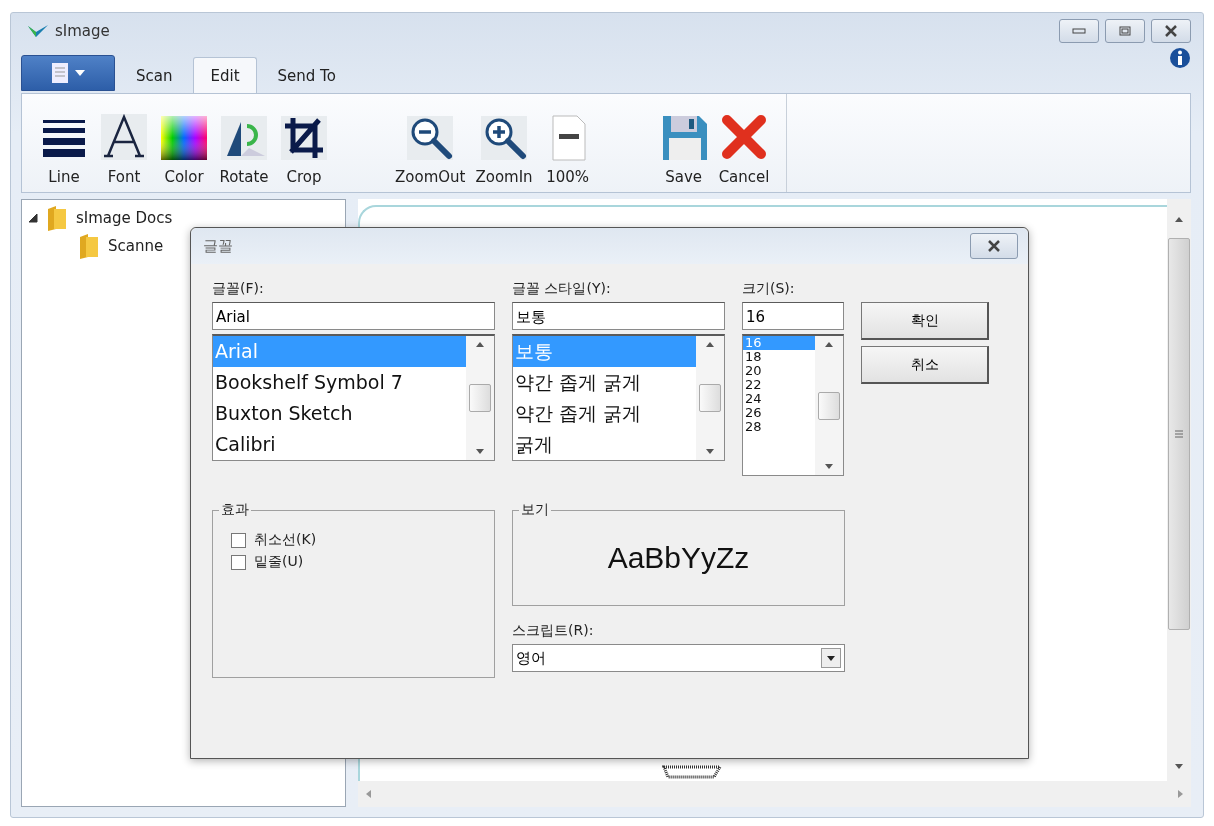 The width and height of the screenshot is (1214, 826). I want to click on input-field: 16, so click(793, 316).